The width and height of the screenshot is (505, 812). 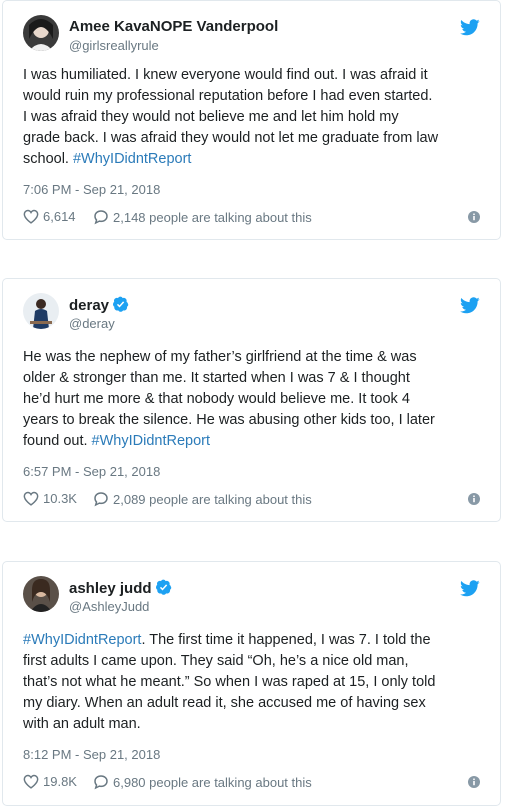 I want to click on handle: @AshleyJudd, so click(x=109, y=606).